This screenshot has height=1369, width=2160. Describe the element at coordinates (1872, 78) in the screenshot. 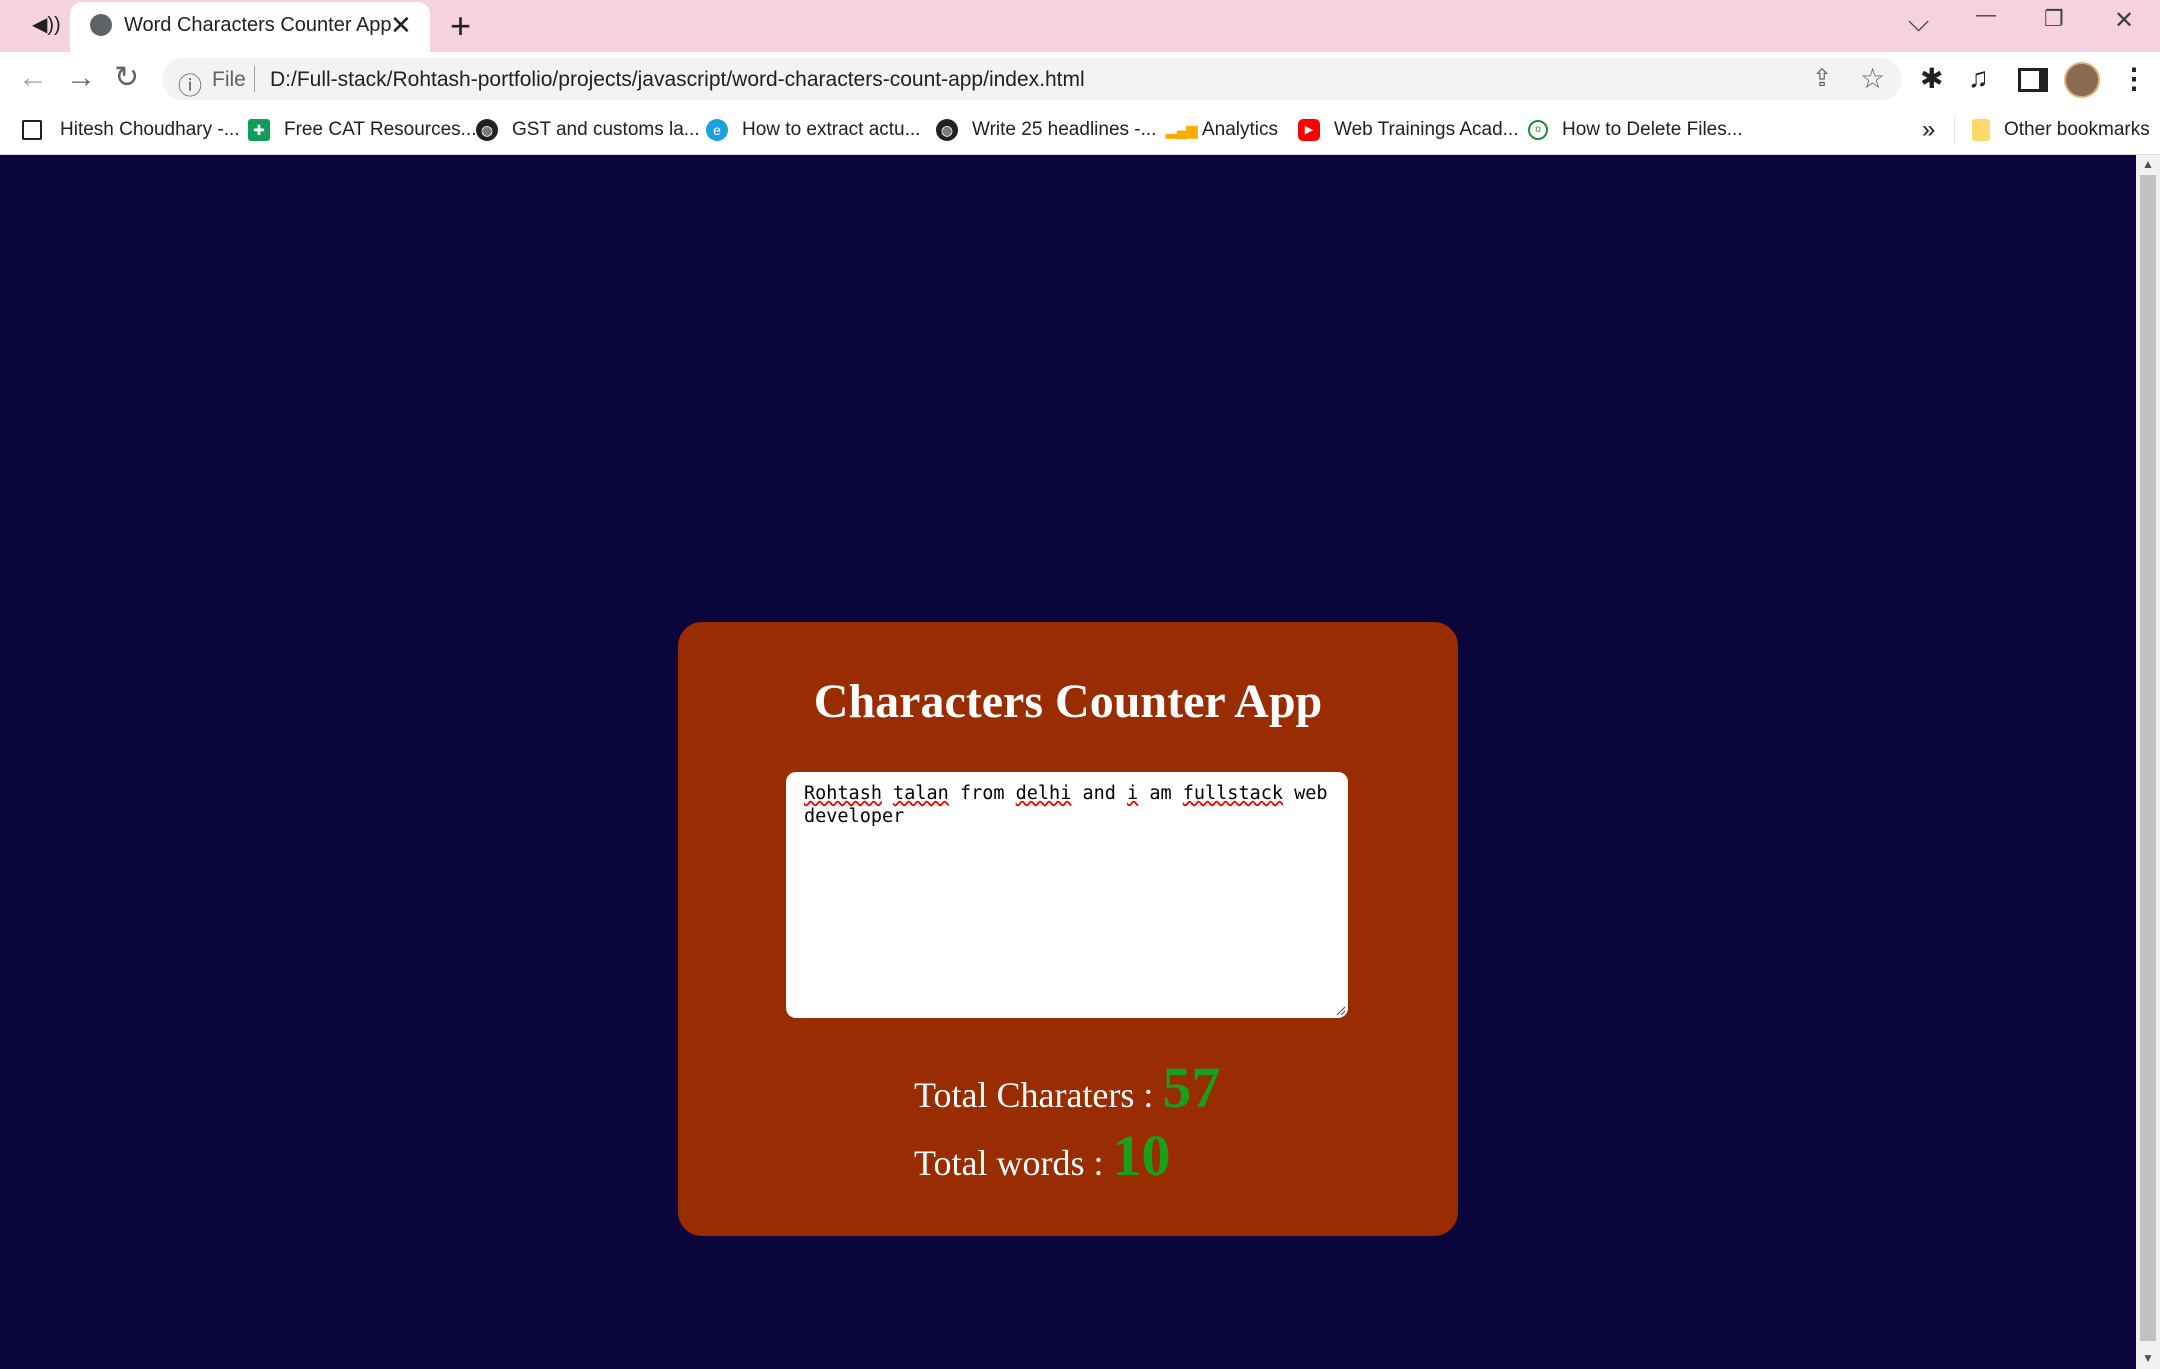

I see `bookmark-star-icon: ☆` at that location.